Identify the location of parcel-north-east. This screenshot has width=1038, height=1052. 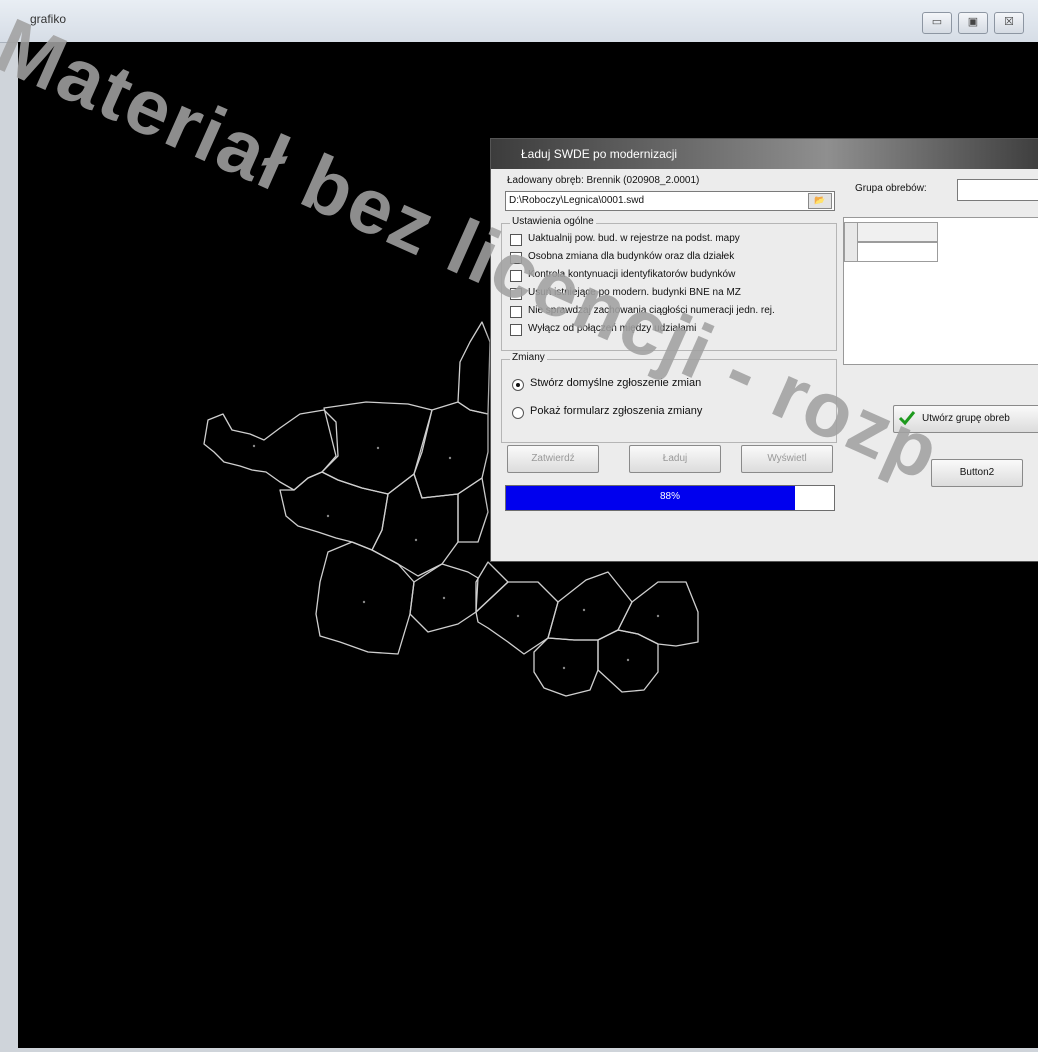
(451, 450).